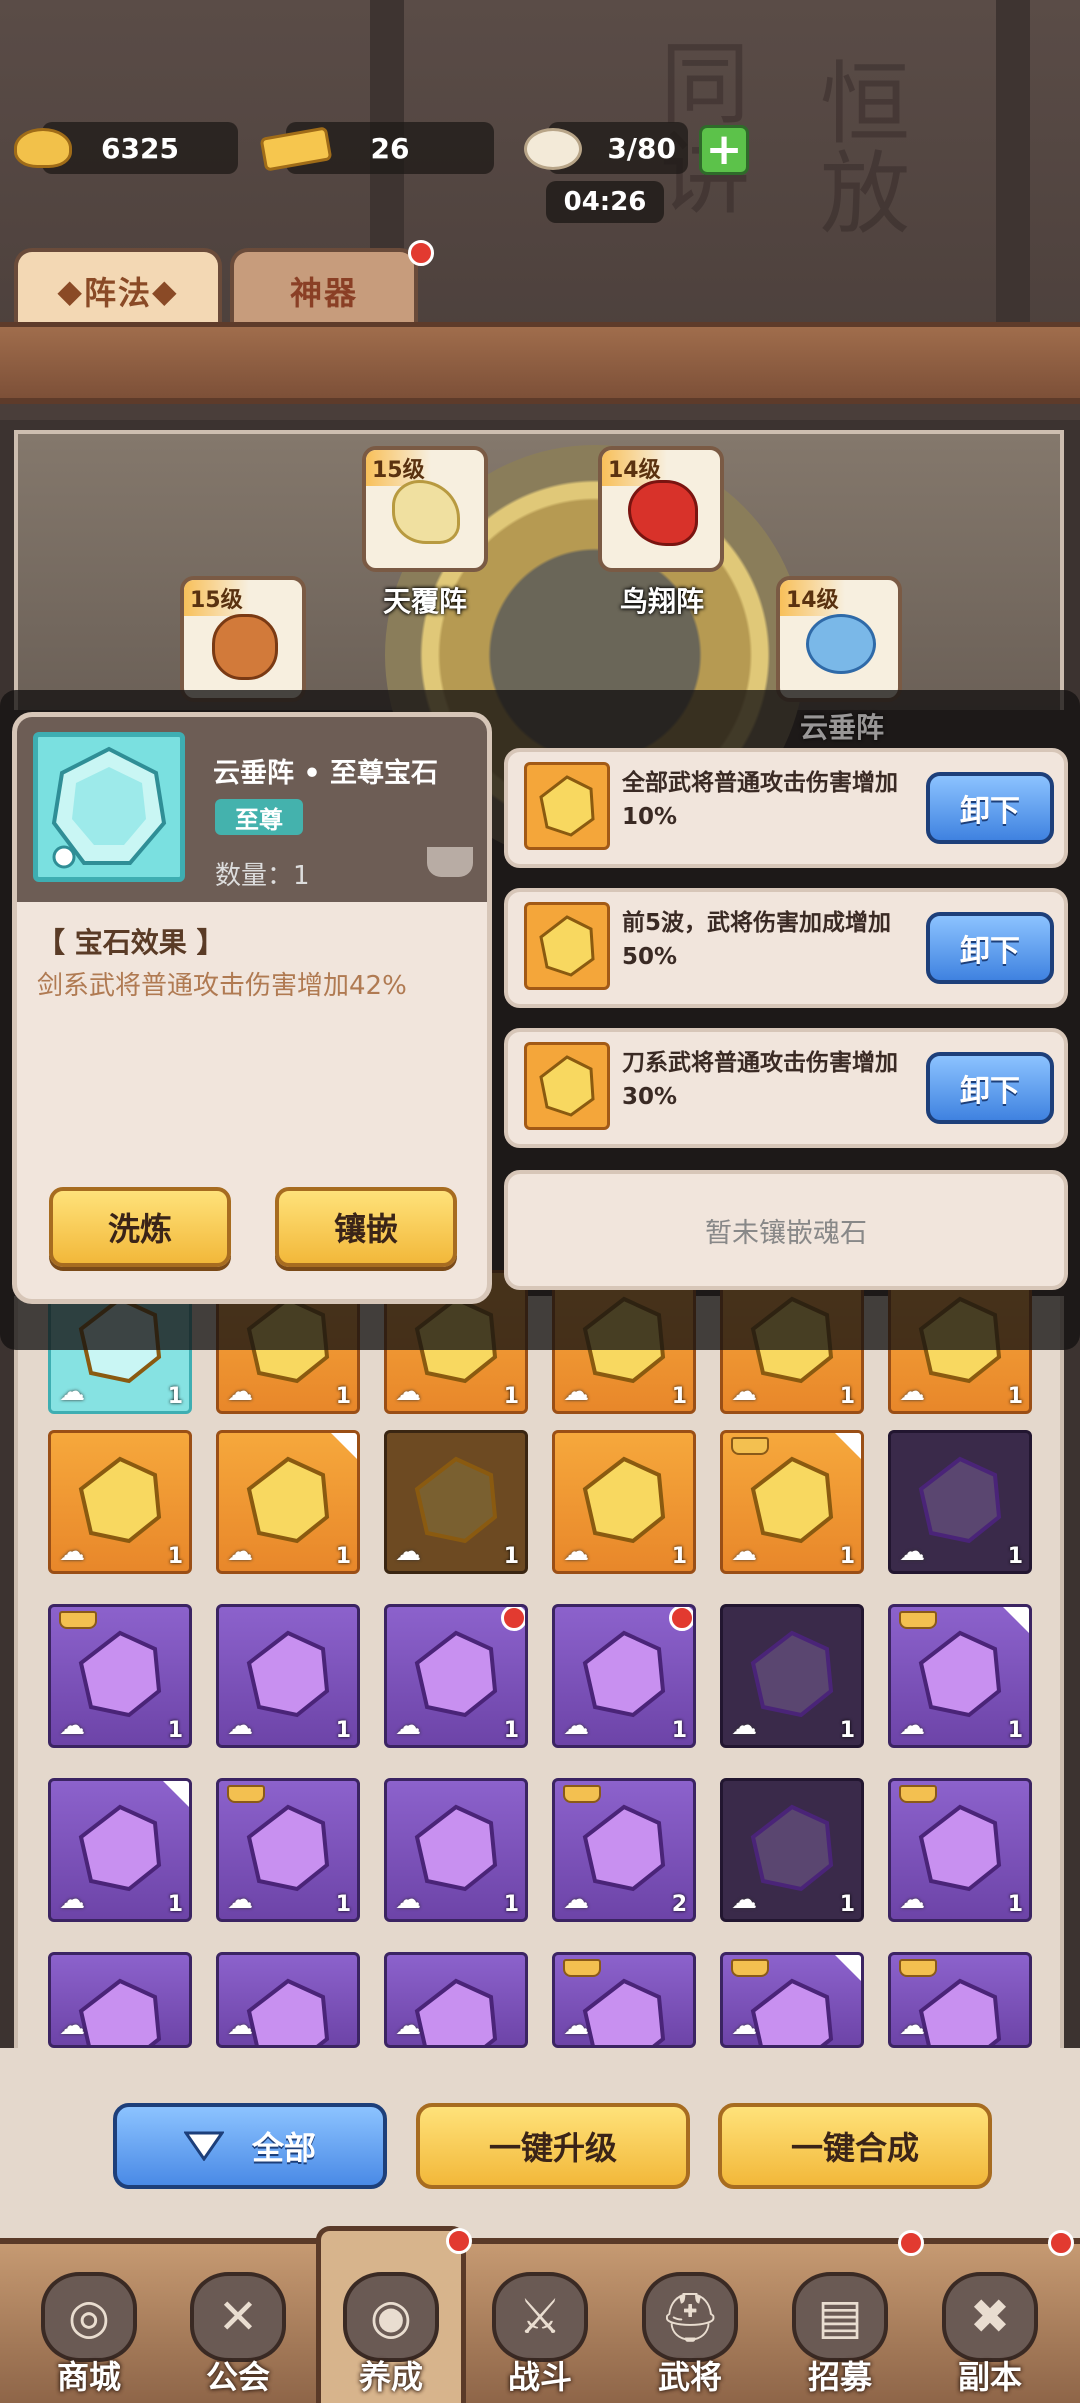 The width and height of the screenshot is (1080, 2403). What do you see at coordinates (848, 1968) in the screenshot?
I see `corner-marker` at bounding box center [848, 1968].